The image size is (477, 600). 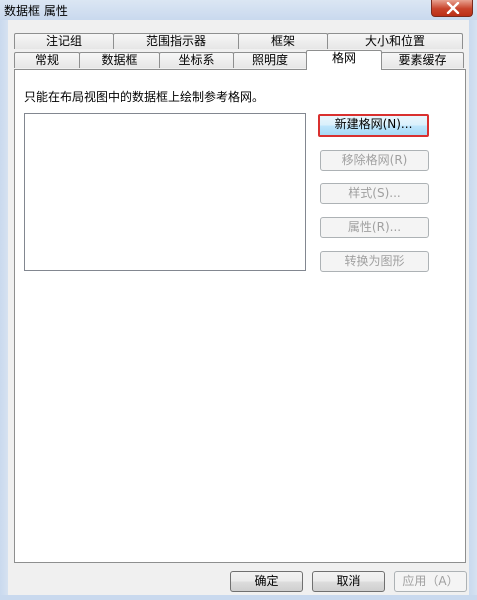 I want to click on window-frame-bottom, so click(x=238, y=597).